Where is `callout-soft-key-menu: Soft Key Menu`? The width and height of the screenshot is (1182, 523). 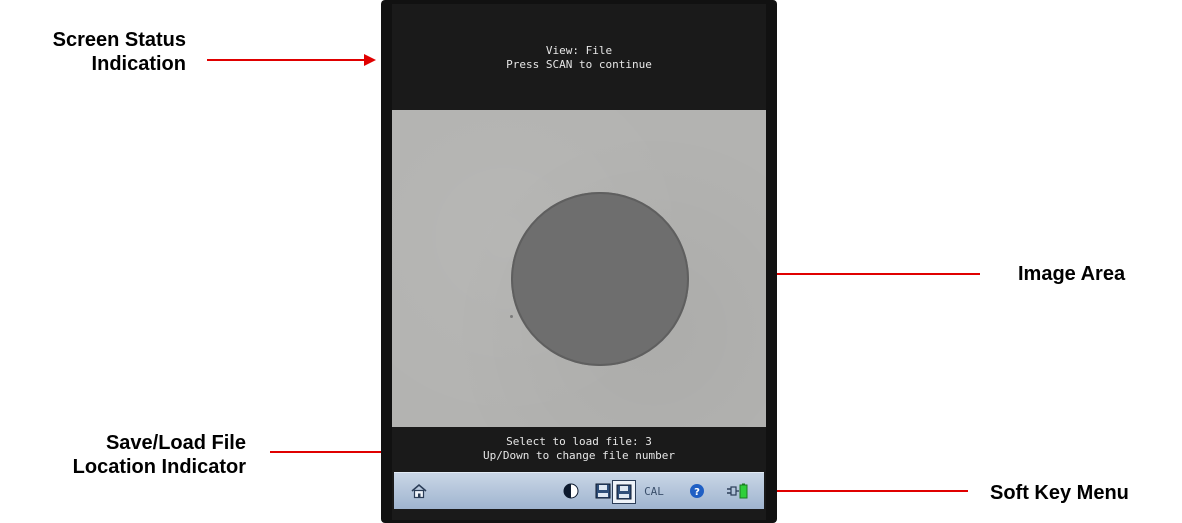 callout-soft-key-menu: Soft Key Menu is located at coordinates (1080, 493).